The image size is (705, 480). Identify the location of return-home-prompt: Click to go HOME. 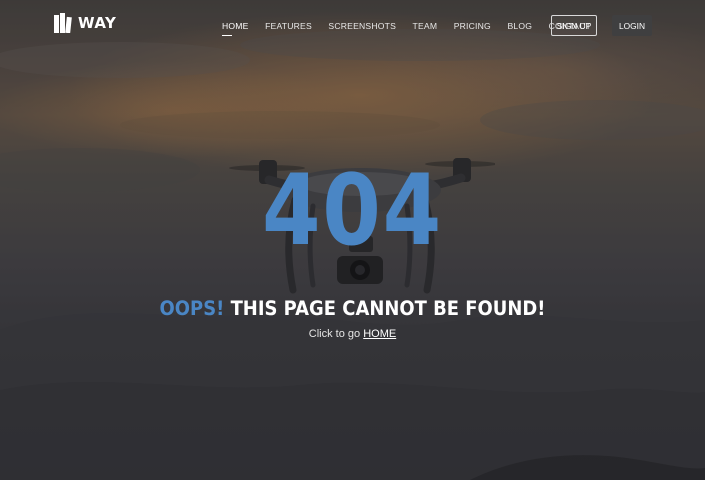
(352, 334).